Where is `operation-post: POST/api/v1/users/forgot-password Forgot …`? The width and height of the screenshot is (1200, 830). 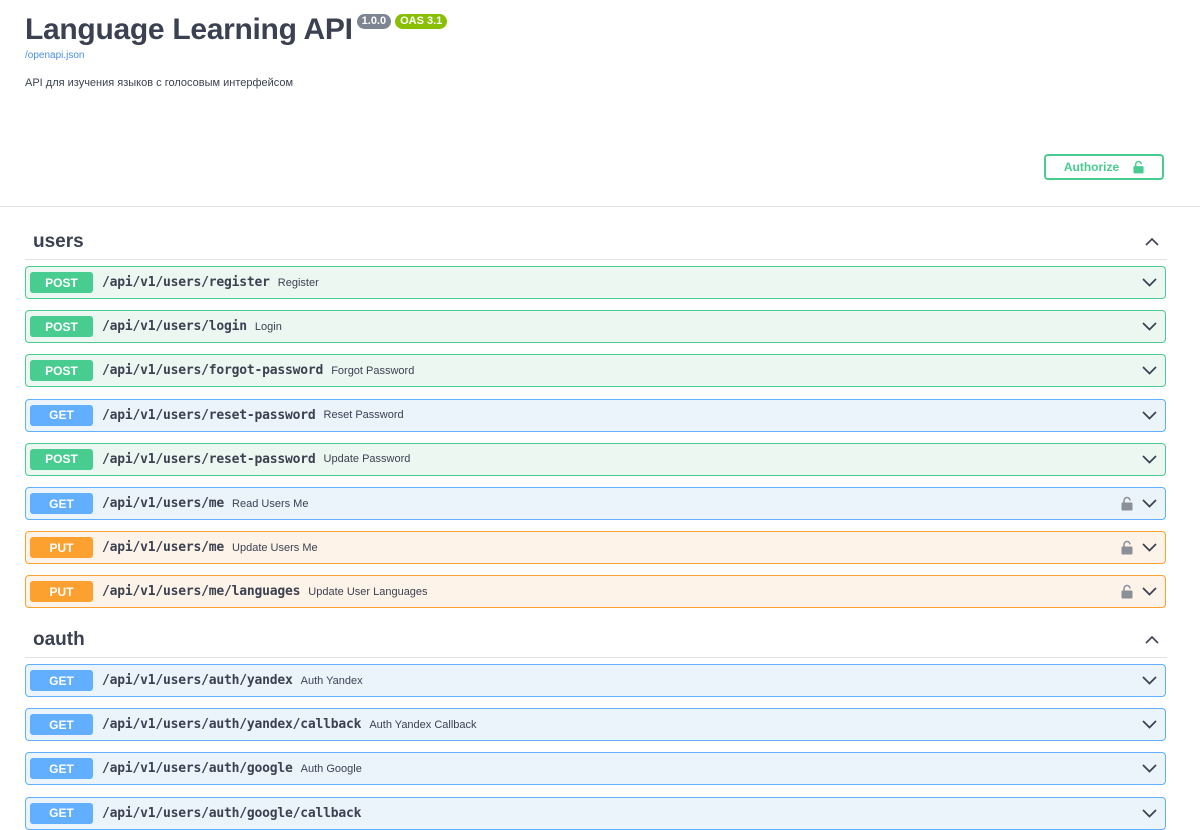 operation-post: POST/api/v1/users/forgot-password Forgot … is located at coordinates (595, 371).